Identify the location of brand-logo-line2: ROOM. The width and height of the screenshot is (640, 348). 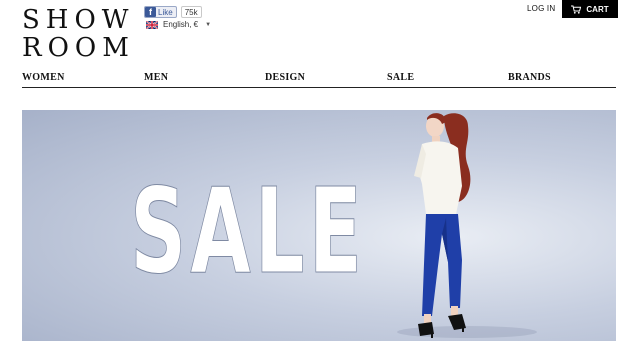
(77, 46).